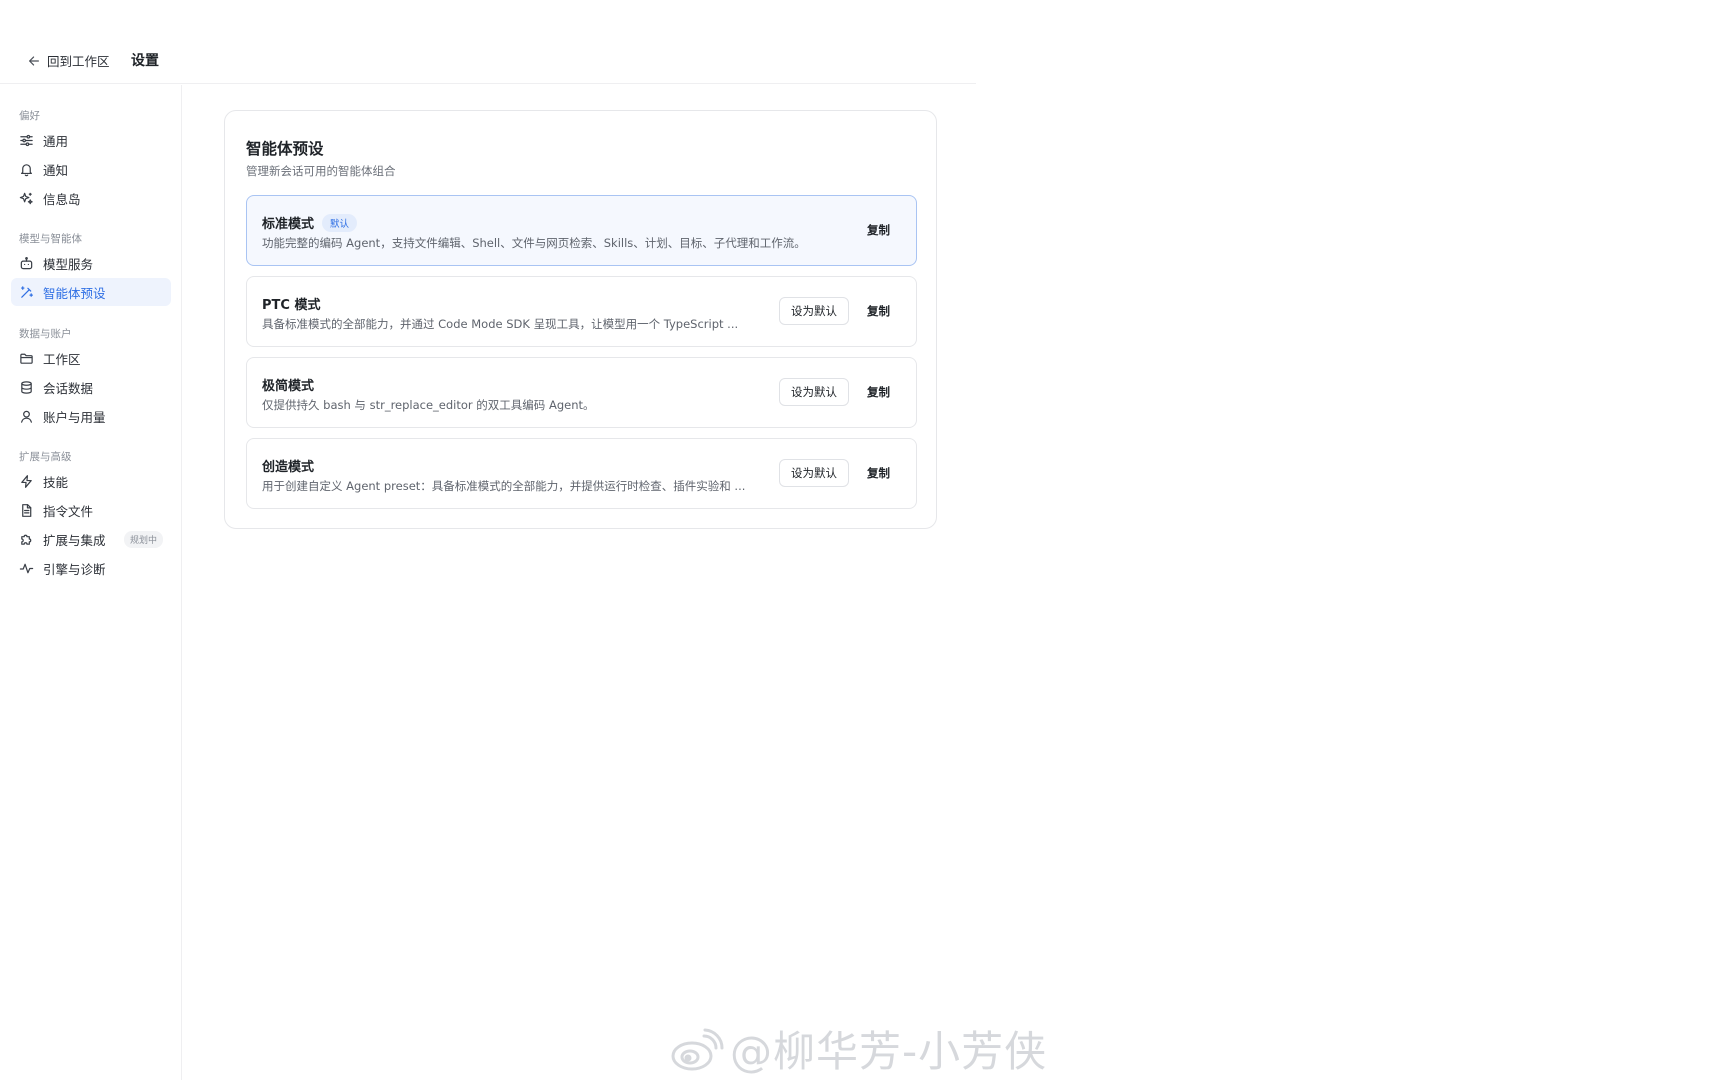  What do you see at coordinates (26, 262) in the screenshot?
I see `robot-icon` at bounding box center [26, 262].